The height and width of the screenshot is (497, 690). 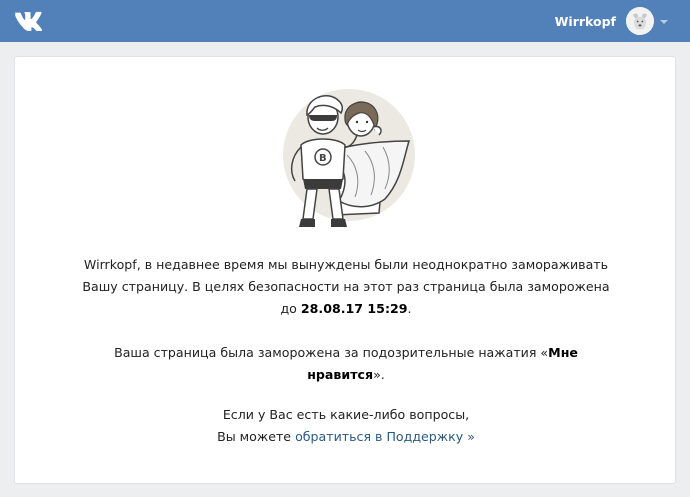 What do you see at coordinates (256, 436) in the screenshot?
I see `support-contact-prefix: Вы можете` at bounding box center [256, 436].